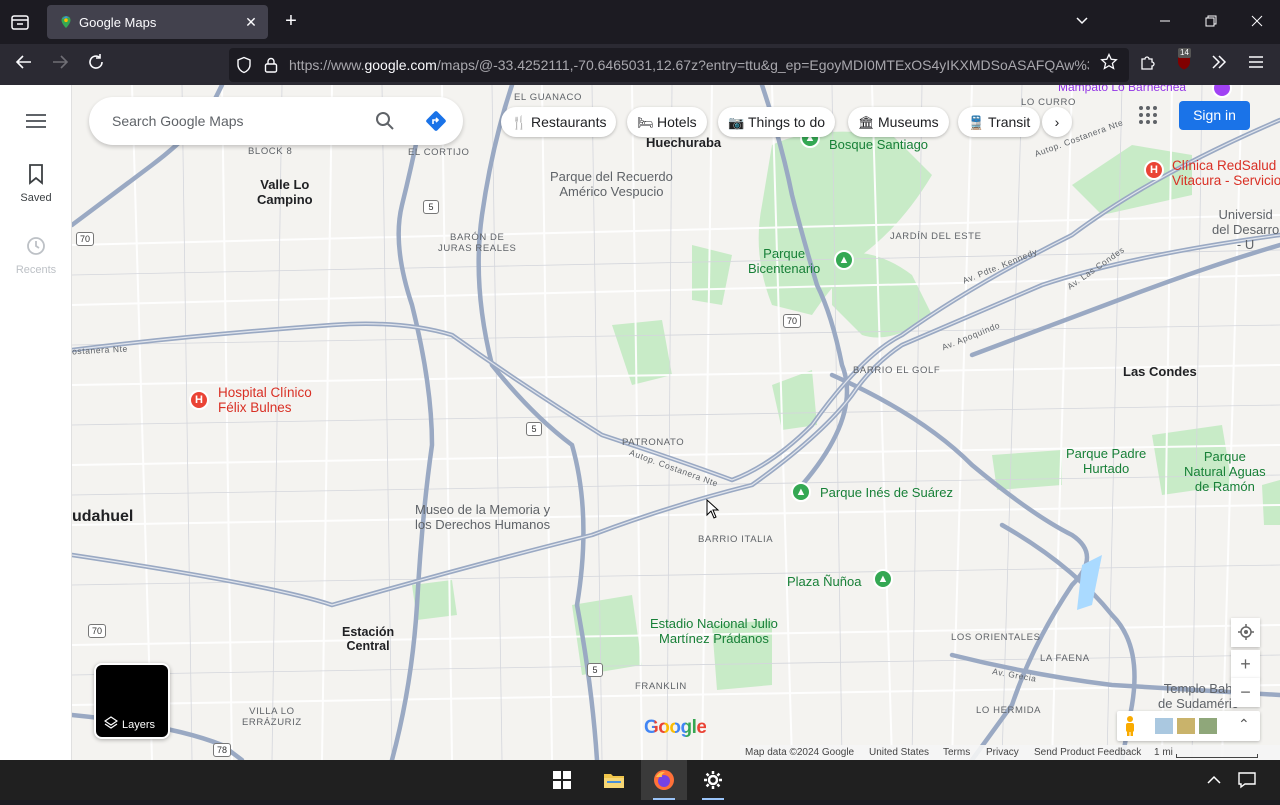 This screenshot has width=1280, height=805. I want to click on my-location-button, so click(1245, 632).